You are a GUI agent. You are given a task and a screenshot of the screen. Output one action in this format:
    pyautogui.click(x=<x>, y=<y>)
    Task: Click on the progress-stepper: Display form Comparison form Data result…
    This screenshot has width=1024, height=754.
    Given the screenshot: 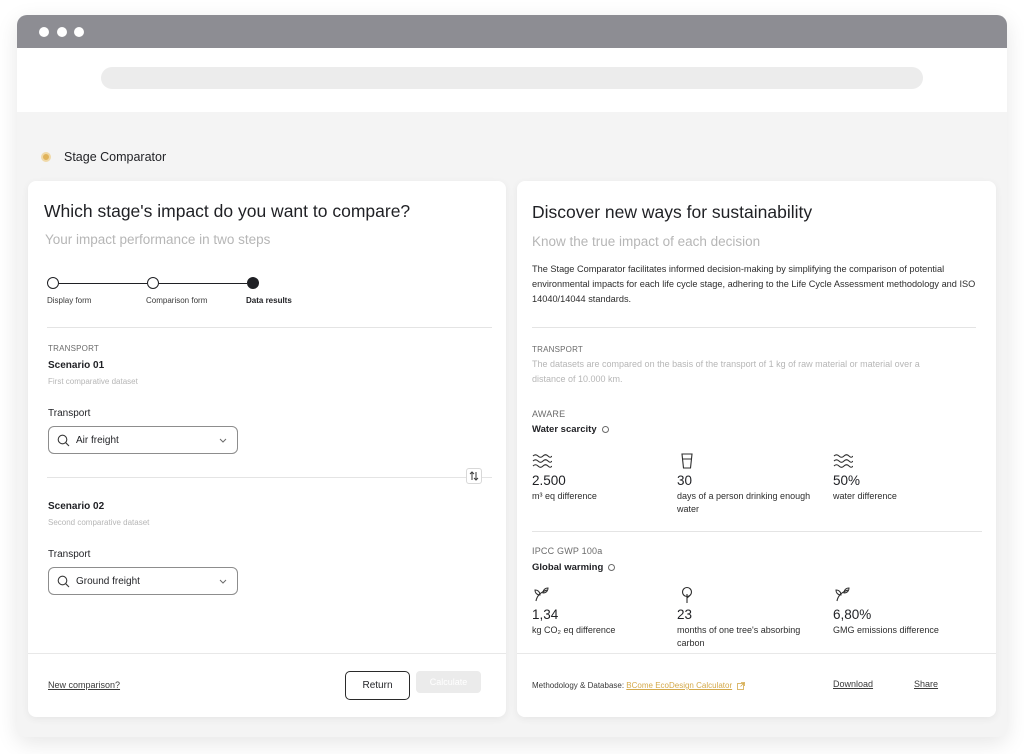 What is the action you would take?
    pyautogui.click(x=169, y=292)
    